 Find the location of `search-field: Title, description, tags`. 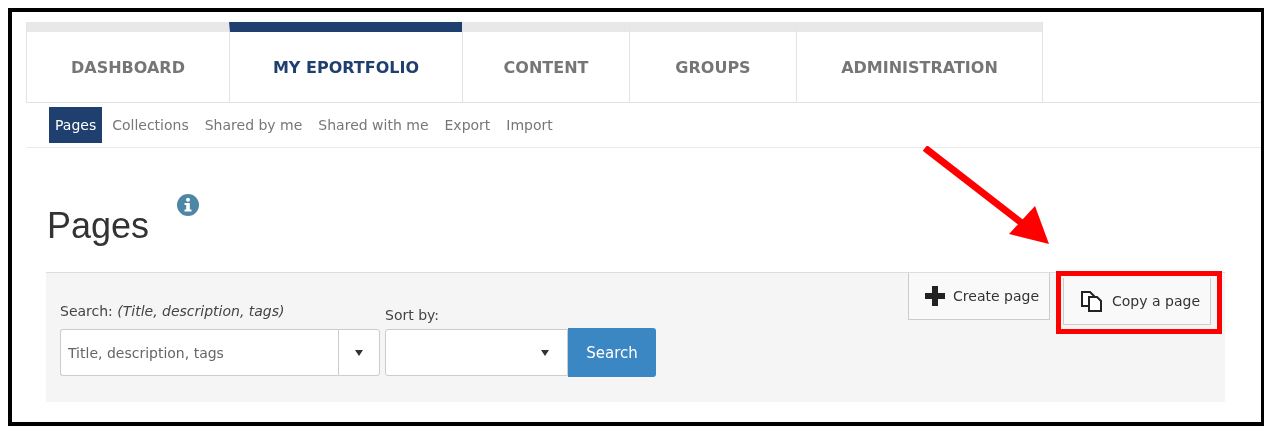

search-field: Title, description, tags is located at coordinates (199, 352).